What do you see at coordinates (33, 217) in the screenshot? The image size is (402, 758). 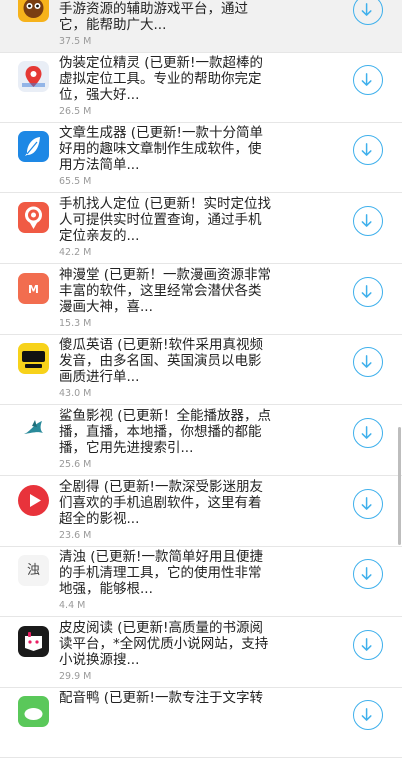 I see `locate-person-icon` at bounding box center [33, 217].